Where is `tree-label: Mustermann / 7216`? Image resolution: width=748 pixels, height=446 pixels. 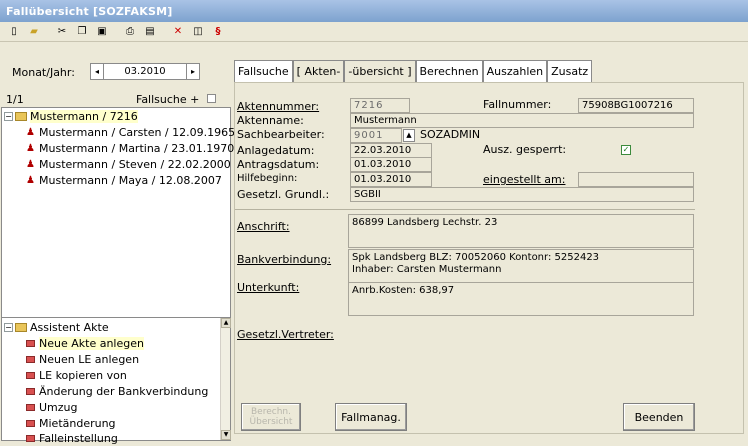
tree-label: Mustermann / 7216 is located at coordinates (84, 116).